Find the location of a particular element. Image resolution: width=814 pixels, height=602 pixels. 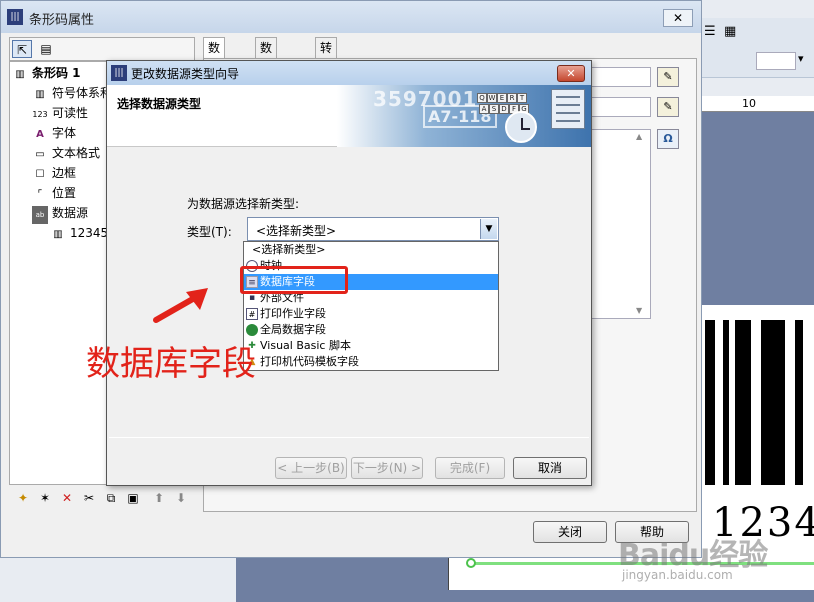

watermark-url: jingyan.baidu.com is located at coordinates (677, 575).